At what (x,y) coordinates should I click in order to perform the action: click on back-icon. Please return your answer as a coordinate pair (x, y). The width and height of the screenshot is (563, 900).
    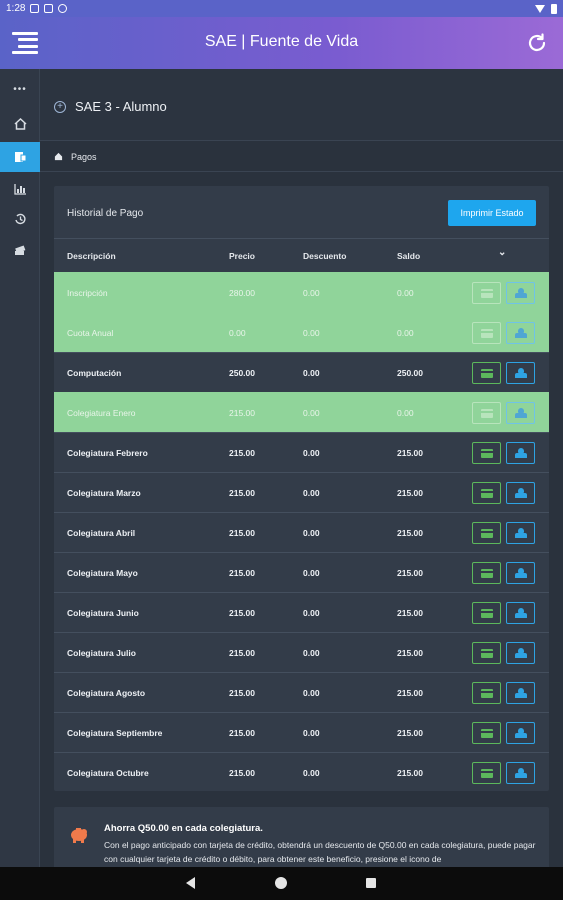
    Looking at the image, I should click on (190, 883).